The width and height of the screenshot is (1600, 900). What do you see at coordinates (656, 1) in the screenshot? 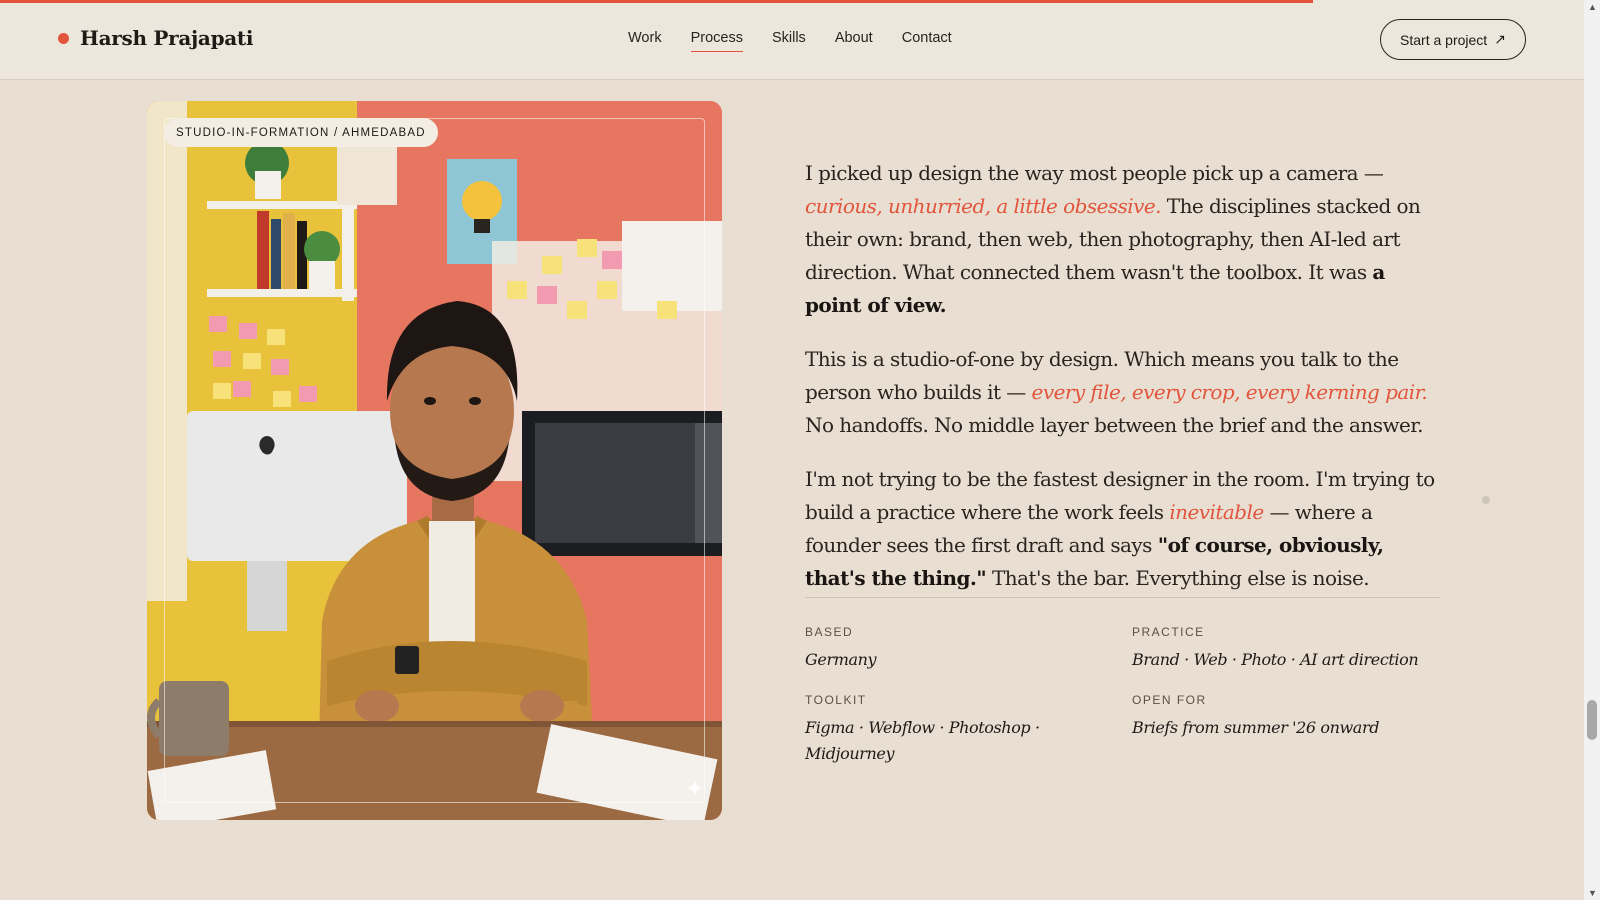
I see `scroll-progress-bar` at bounding box center [656, 1].